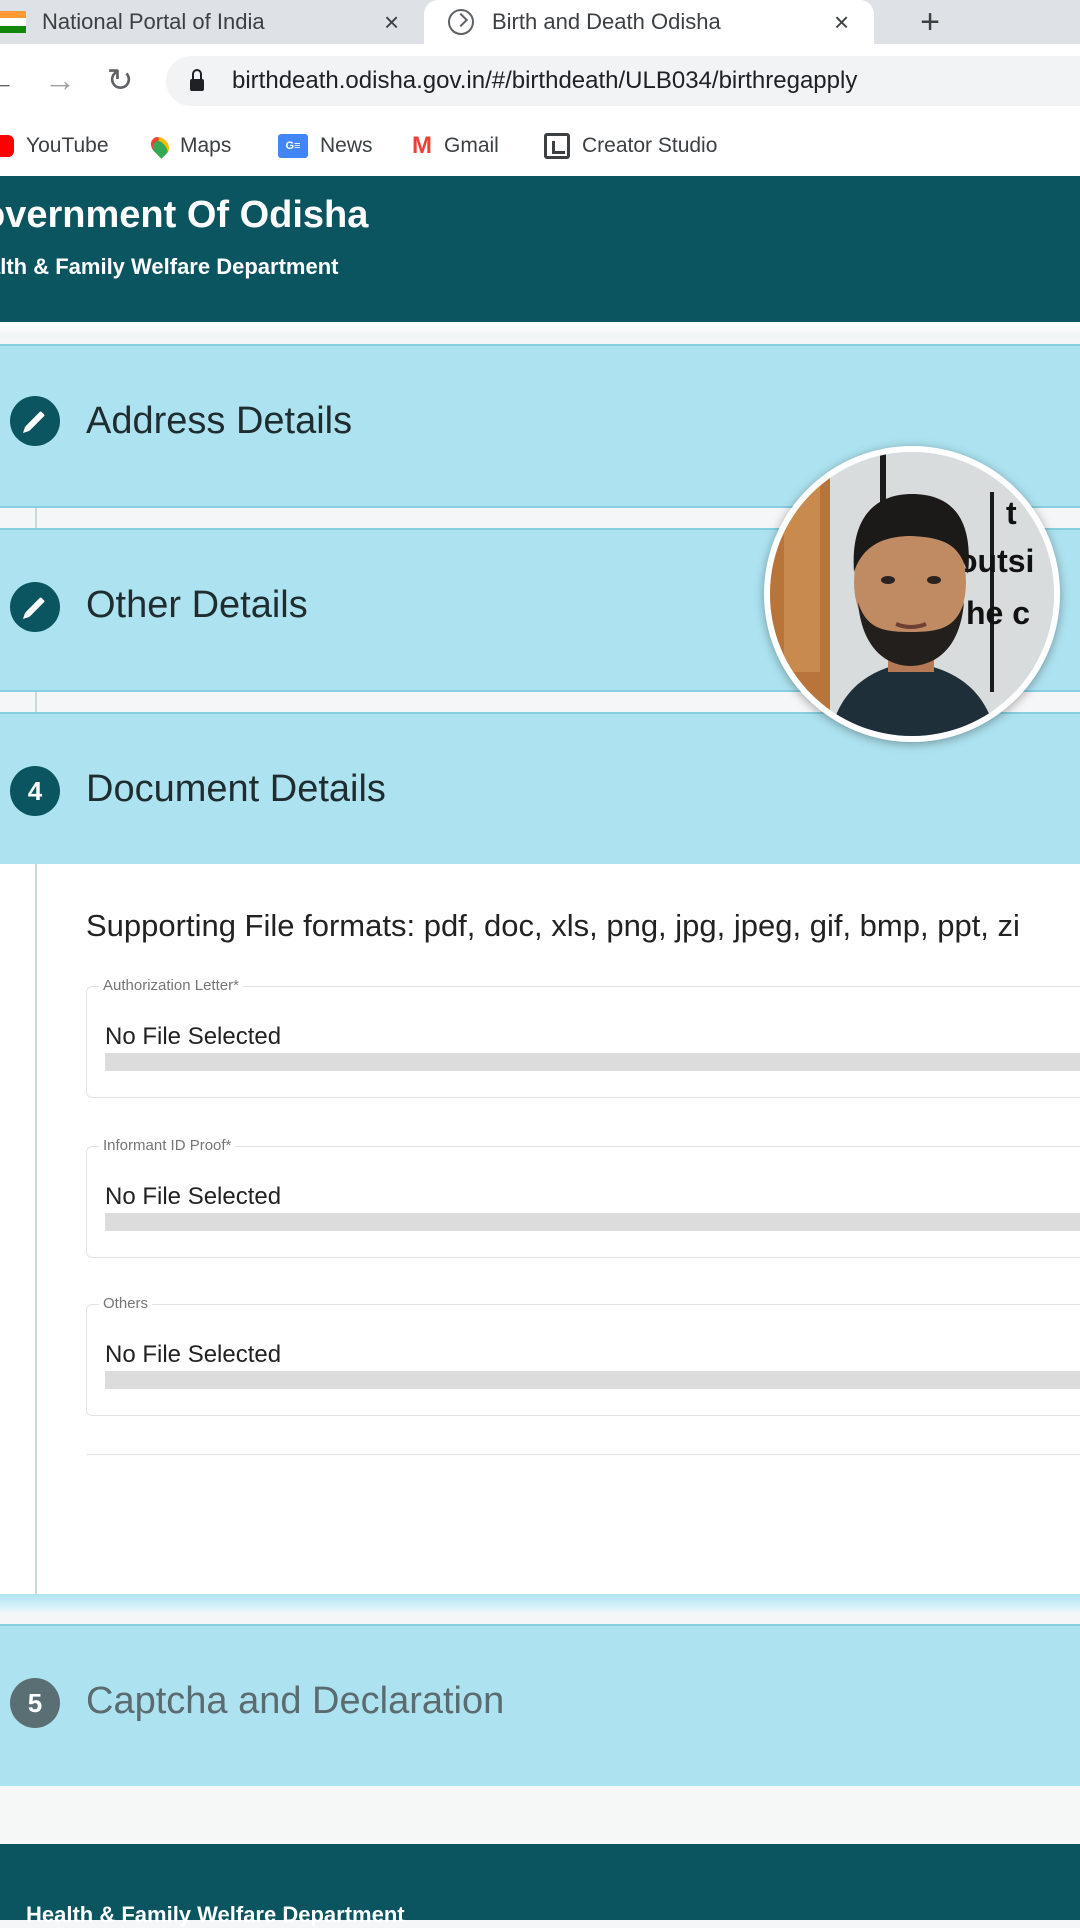 This screenshot has height=1928, width=1080. Describe the element at coordinates (540, 1815) in the screenshot. I see `page-spacer` at that location.